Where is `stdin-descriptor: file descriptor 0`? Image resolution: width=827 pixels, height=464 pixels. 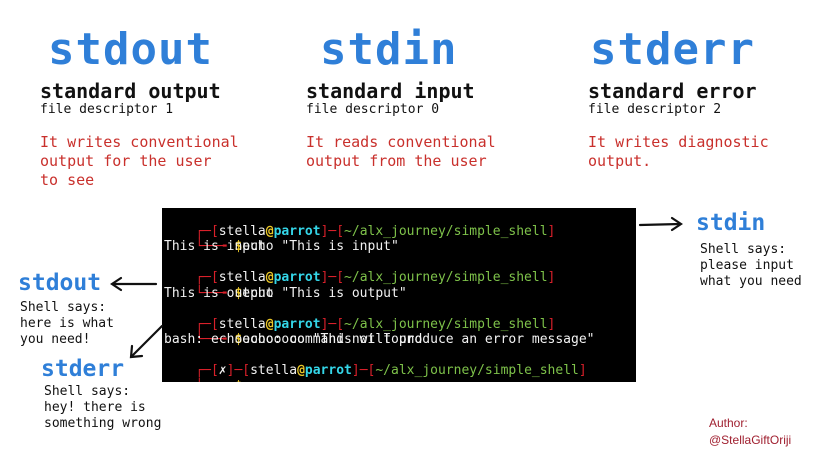
stdin-descriptor: file descriptor 0 is located at coordinates (373, 109).